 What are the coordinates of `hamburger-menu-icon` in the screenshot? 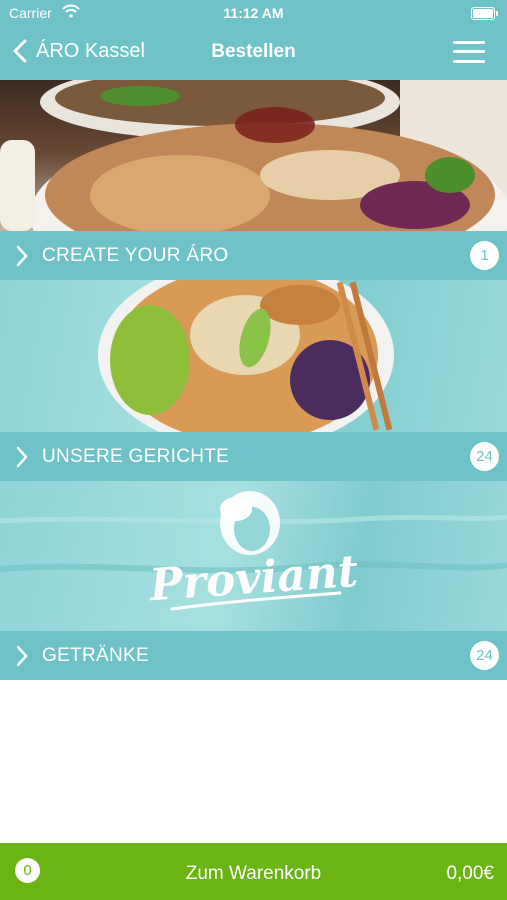 It's located at (469, 52).